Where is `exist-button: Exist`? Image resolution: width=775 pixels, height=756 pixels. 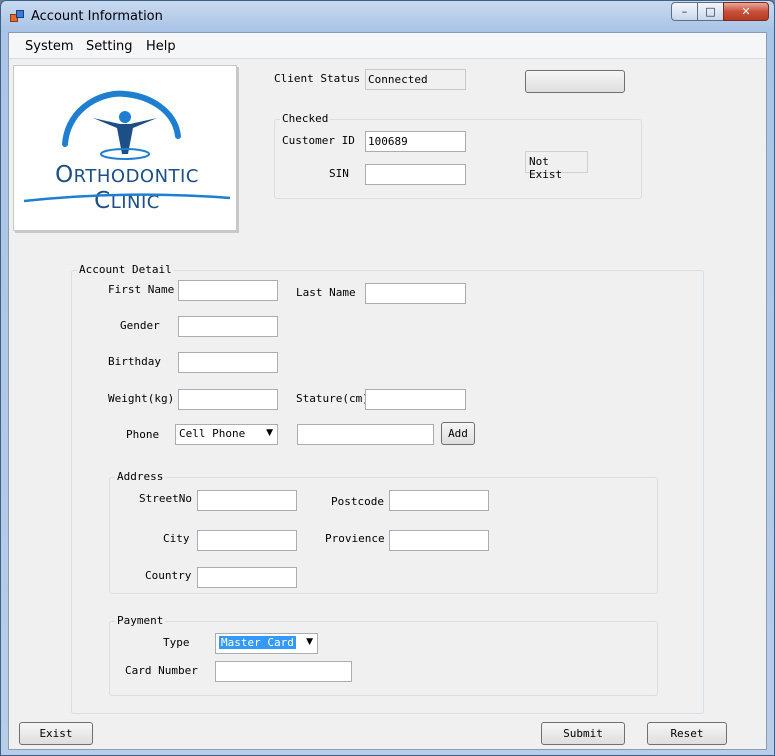
exist-button: Exist is located at coordinates (56, 733).